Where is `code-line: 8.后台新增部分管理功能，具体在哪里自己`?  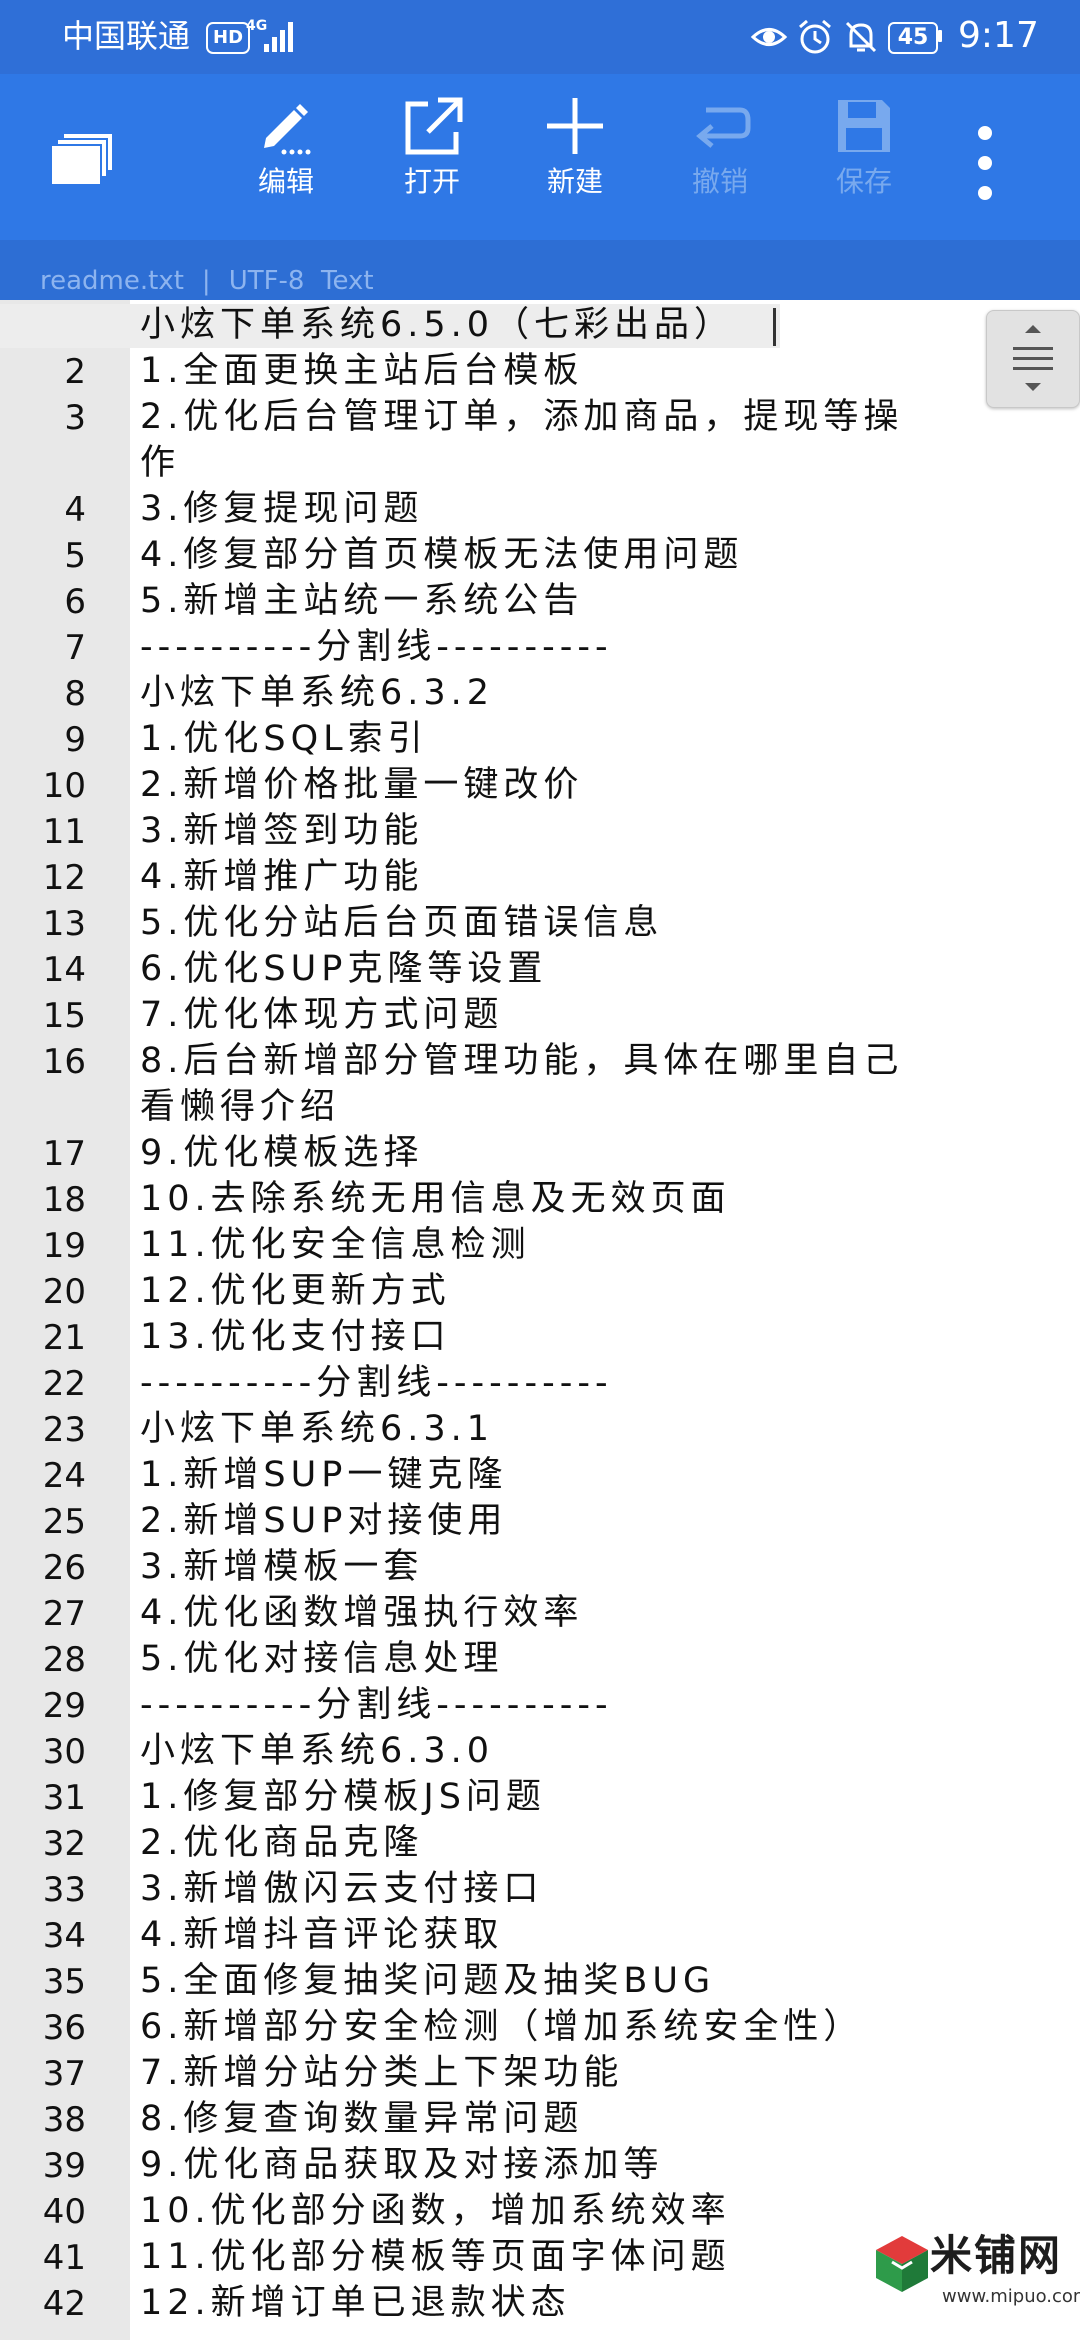 code-line: 8.后台新增部分管理功能，具体在哪里自己 is located at coordinates (521, 1061).